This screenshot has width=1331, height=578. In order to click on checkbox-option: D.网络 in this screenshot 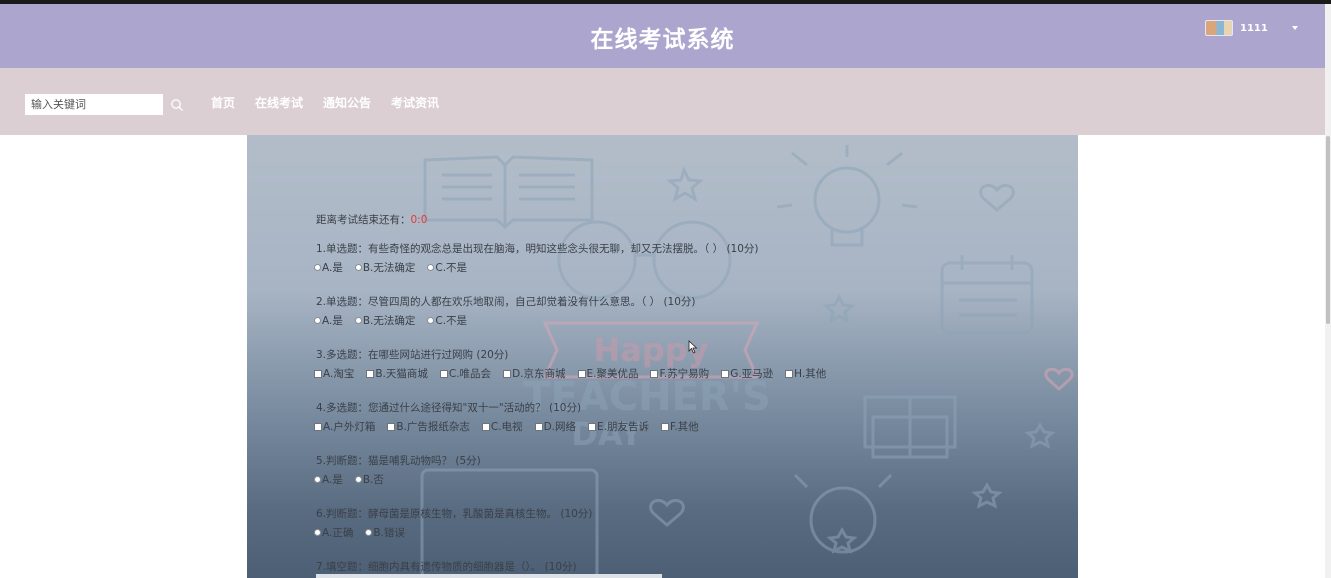, I will do `click(555, 426)`.